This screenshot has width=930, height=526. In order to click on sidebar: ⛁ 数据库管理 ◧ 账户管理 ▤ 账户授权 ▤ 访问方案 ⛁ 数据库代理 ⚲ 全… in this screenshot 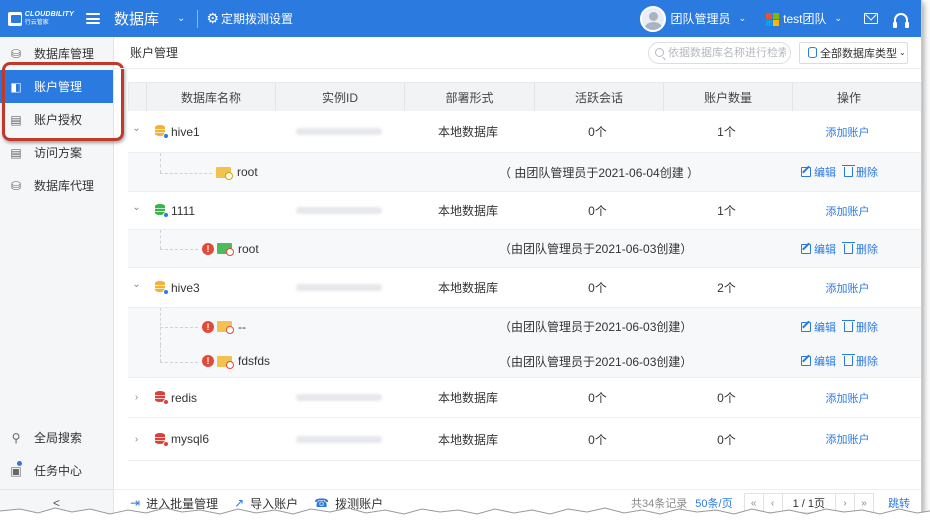, I will do `click(62, 276)`.